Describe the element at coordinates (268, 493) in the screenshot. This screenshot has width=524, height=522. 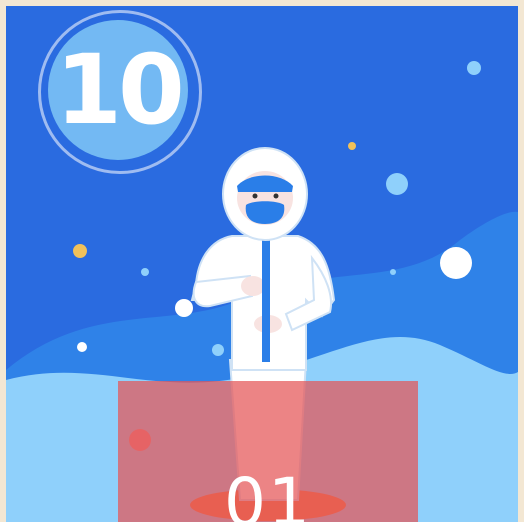
I see `step-number: 01` at that location.